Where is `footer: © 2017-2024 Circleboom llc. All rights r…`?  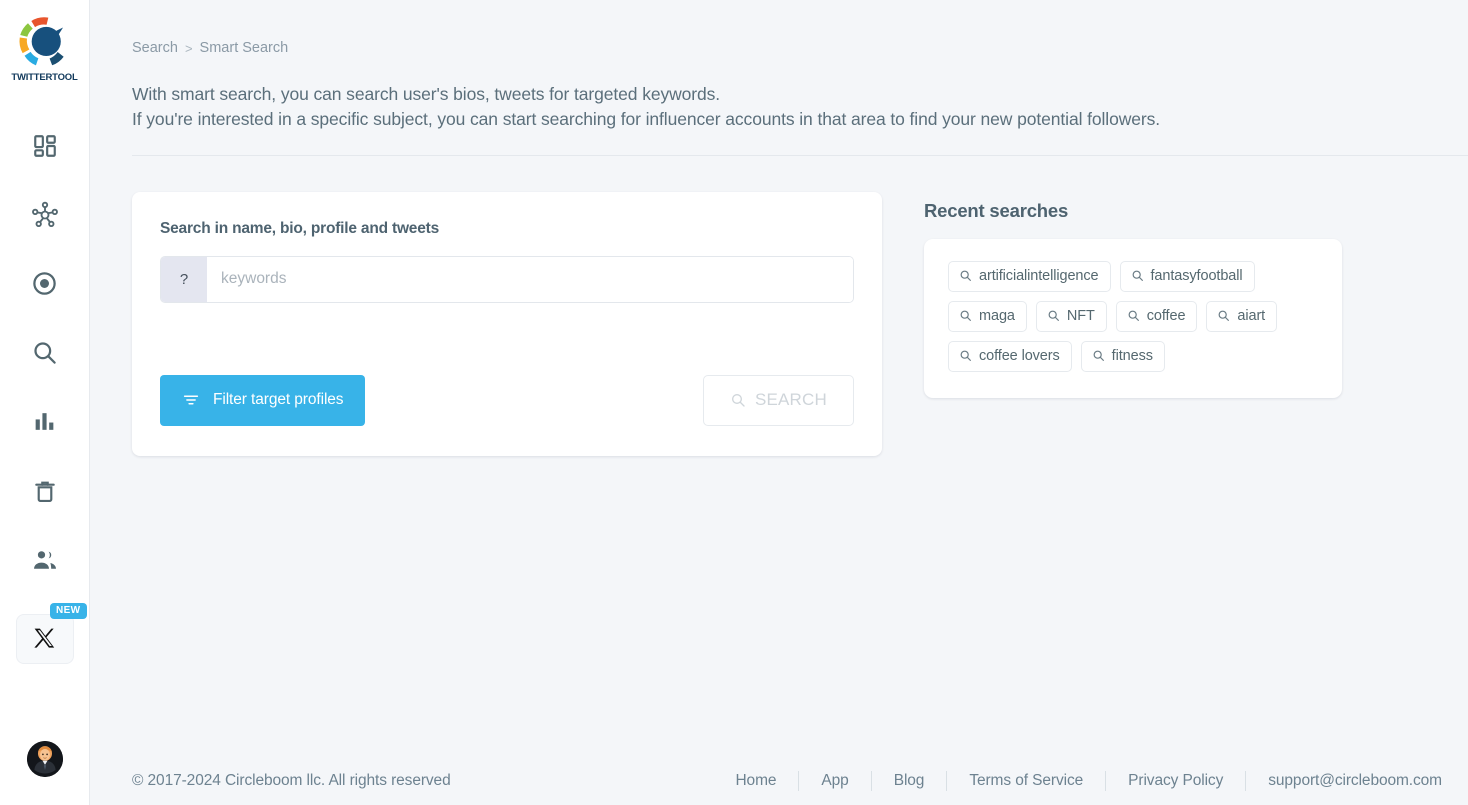
footer: © 2017-2024 Circleboom llc. All rights r… is located at coordinates (787, 781).